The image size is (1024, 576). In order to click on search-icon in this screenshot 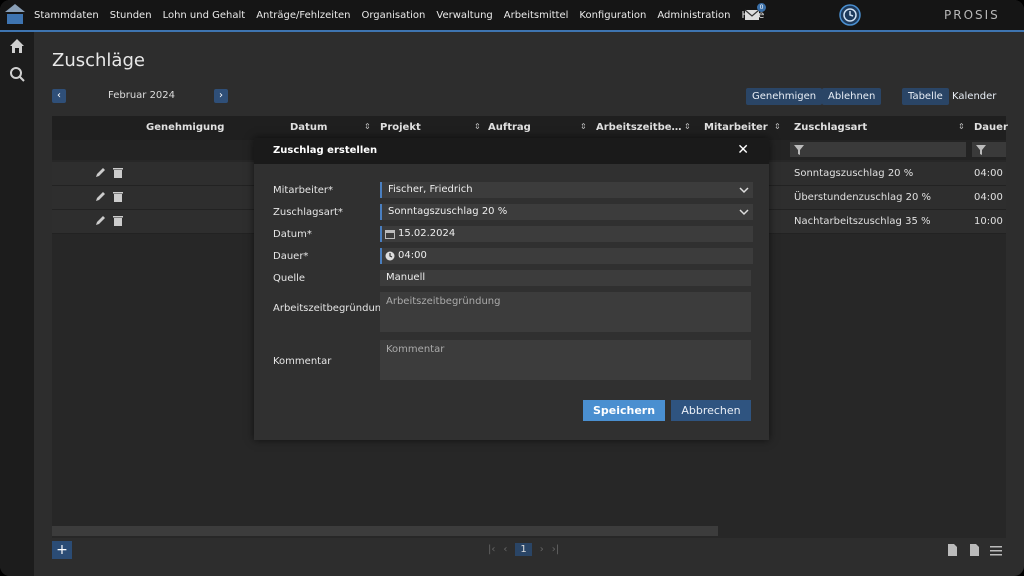, I will do `click(17, 74)`.